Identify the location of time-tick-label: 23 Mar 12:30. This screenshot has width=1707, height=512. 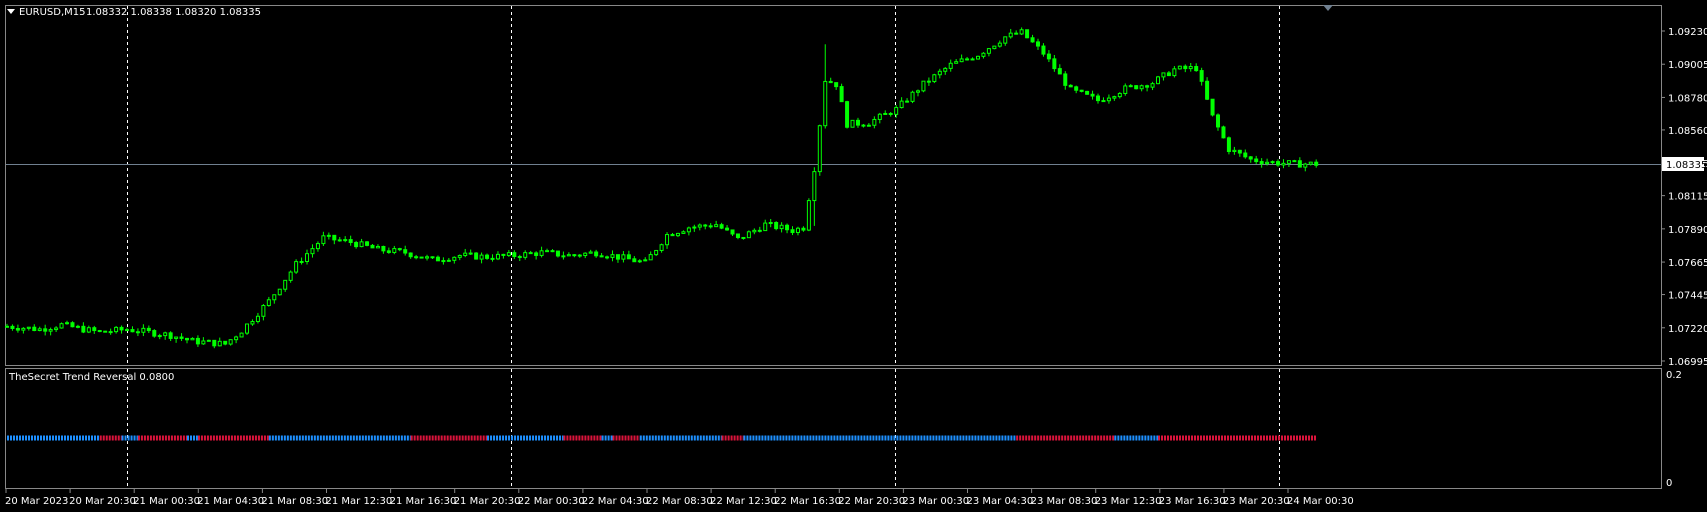
(1128, 501).